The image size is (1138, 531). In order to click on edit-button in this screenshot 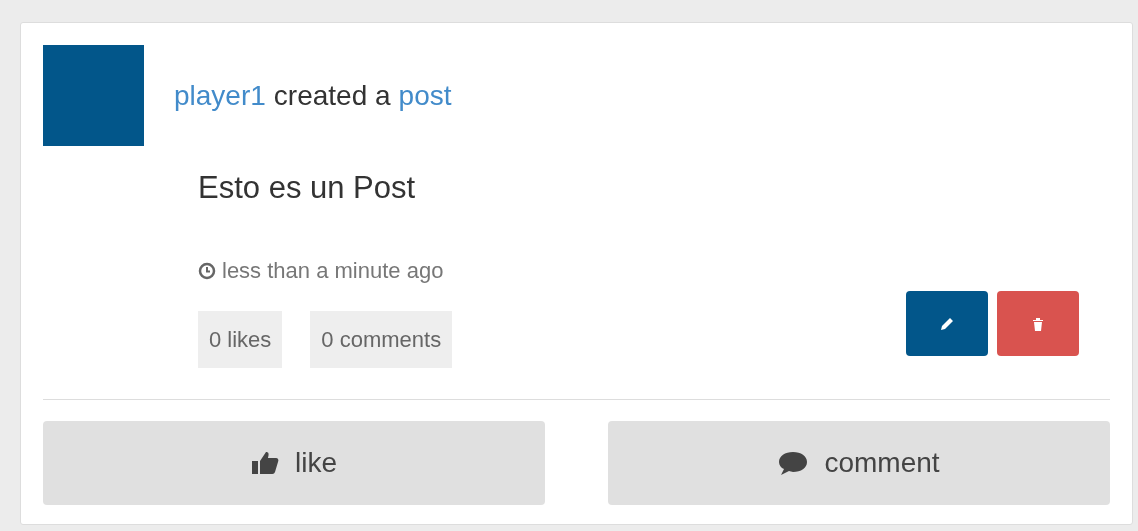, I will do `click(947, 323)`.